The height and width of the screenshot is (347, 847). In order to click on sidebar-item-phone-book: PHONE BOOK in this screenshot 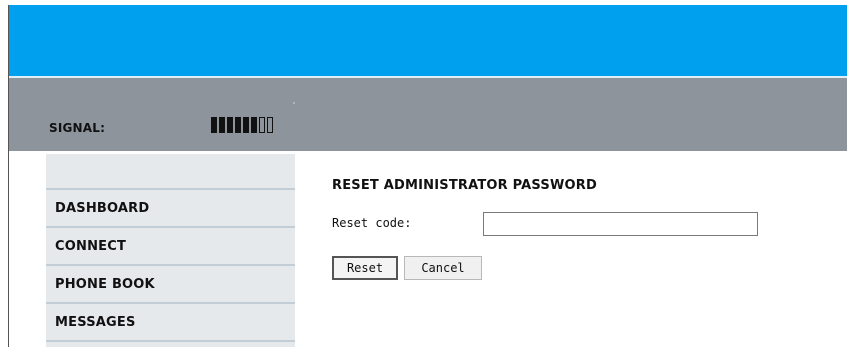, I will do `click(170, 285)`.